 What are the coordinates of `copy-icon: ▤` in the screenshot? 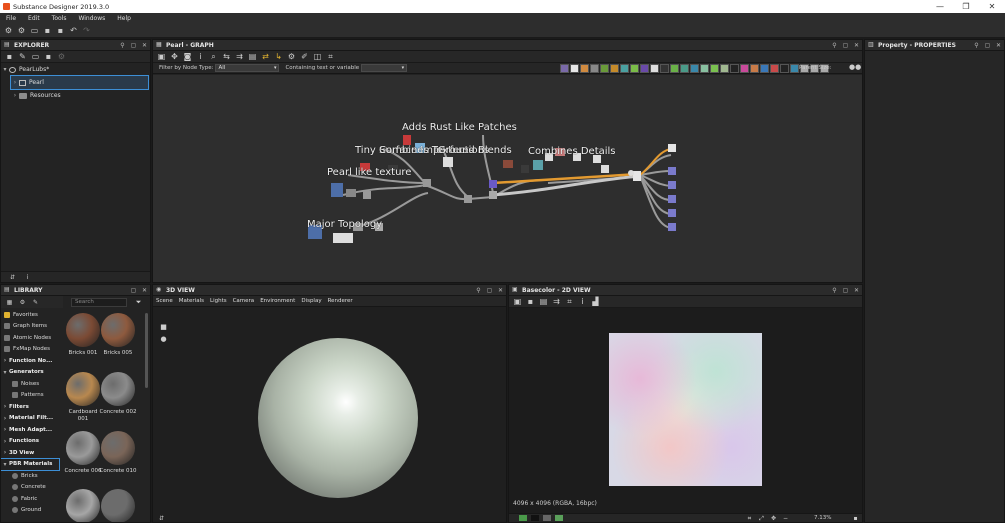 It's located at (543, 301).